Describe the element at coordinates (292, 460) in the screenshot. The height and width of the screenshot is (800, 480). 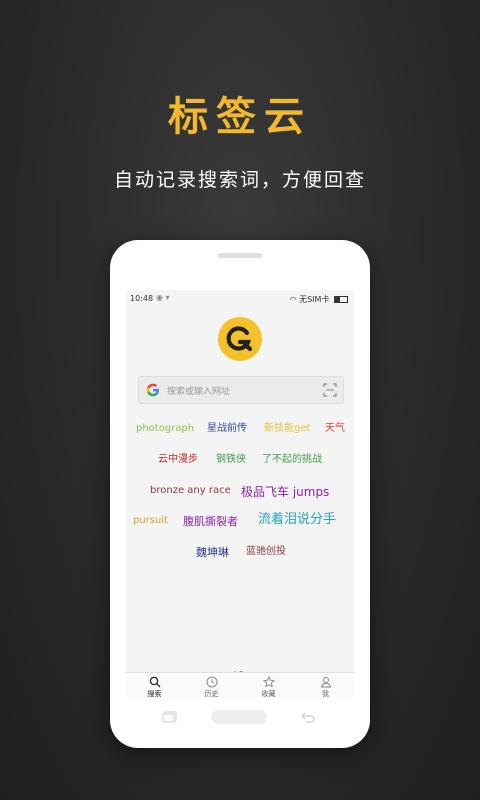
I see `search-tag: 了不起的挑战` at that location.